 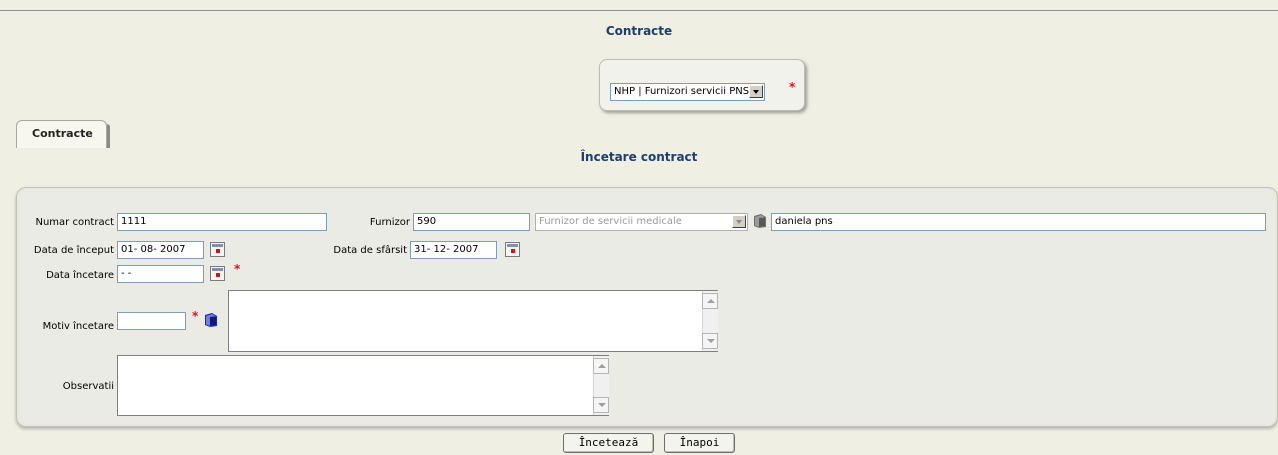 I want to click on furnizor-type-select: Furnizor de servicii medicale, so click(x=641, y=222).